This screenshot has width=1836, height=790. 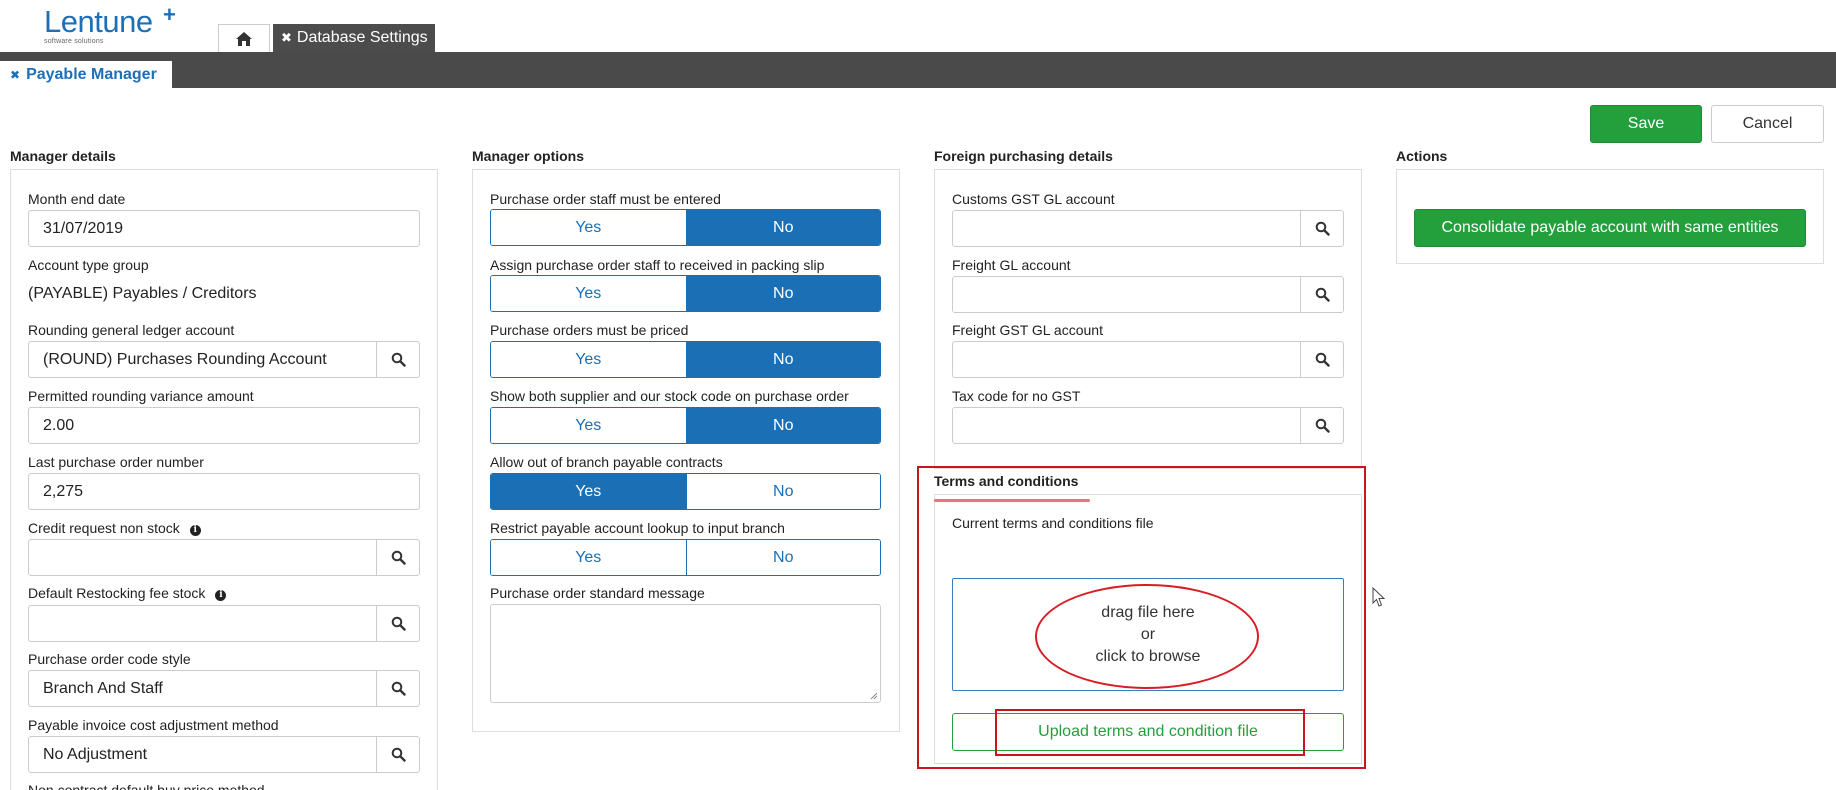 I want to click on last-po-input: 2,275, so click(x=224, y=491).